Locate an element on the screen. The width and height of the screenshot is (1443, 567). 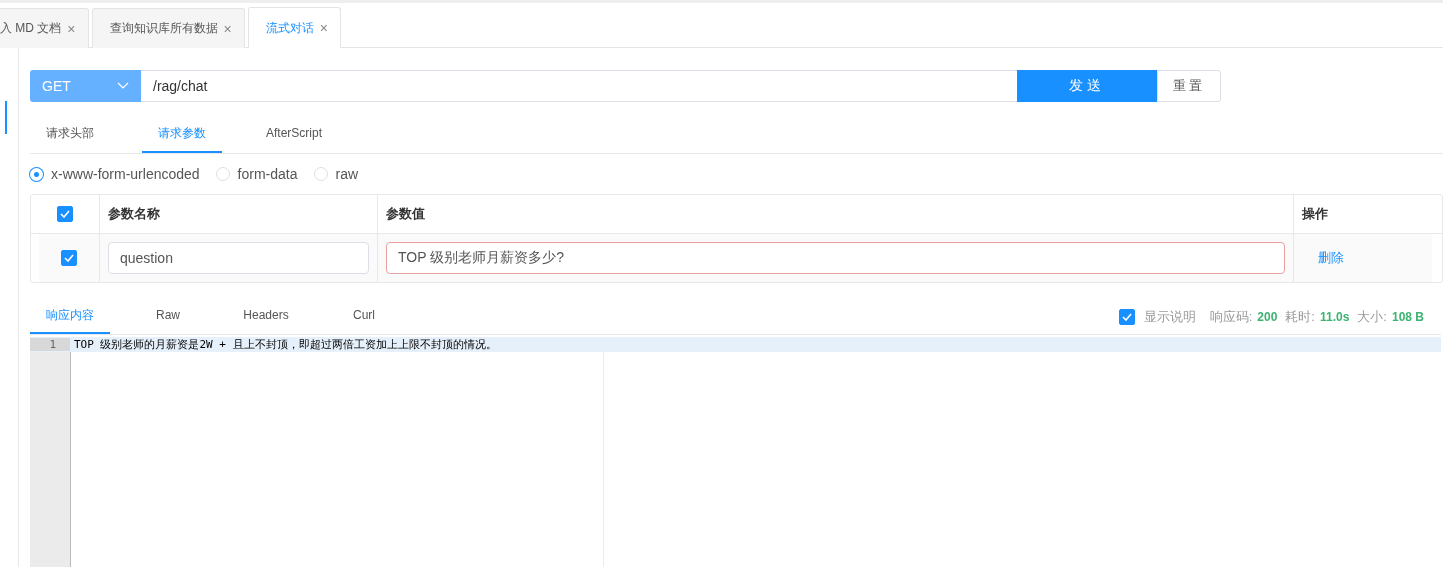
radio-label: x-www-form-urlencoded is located at coordinates (125, 174).